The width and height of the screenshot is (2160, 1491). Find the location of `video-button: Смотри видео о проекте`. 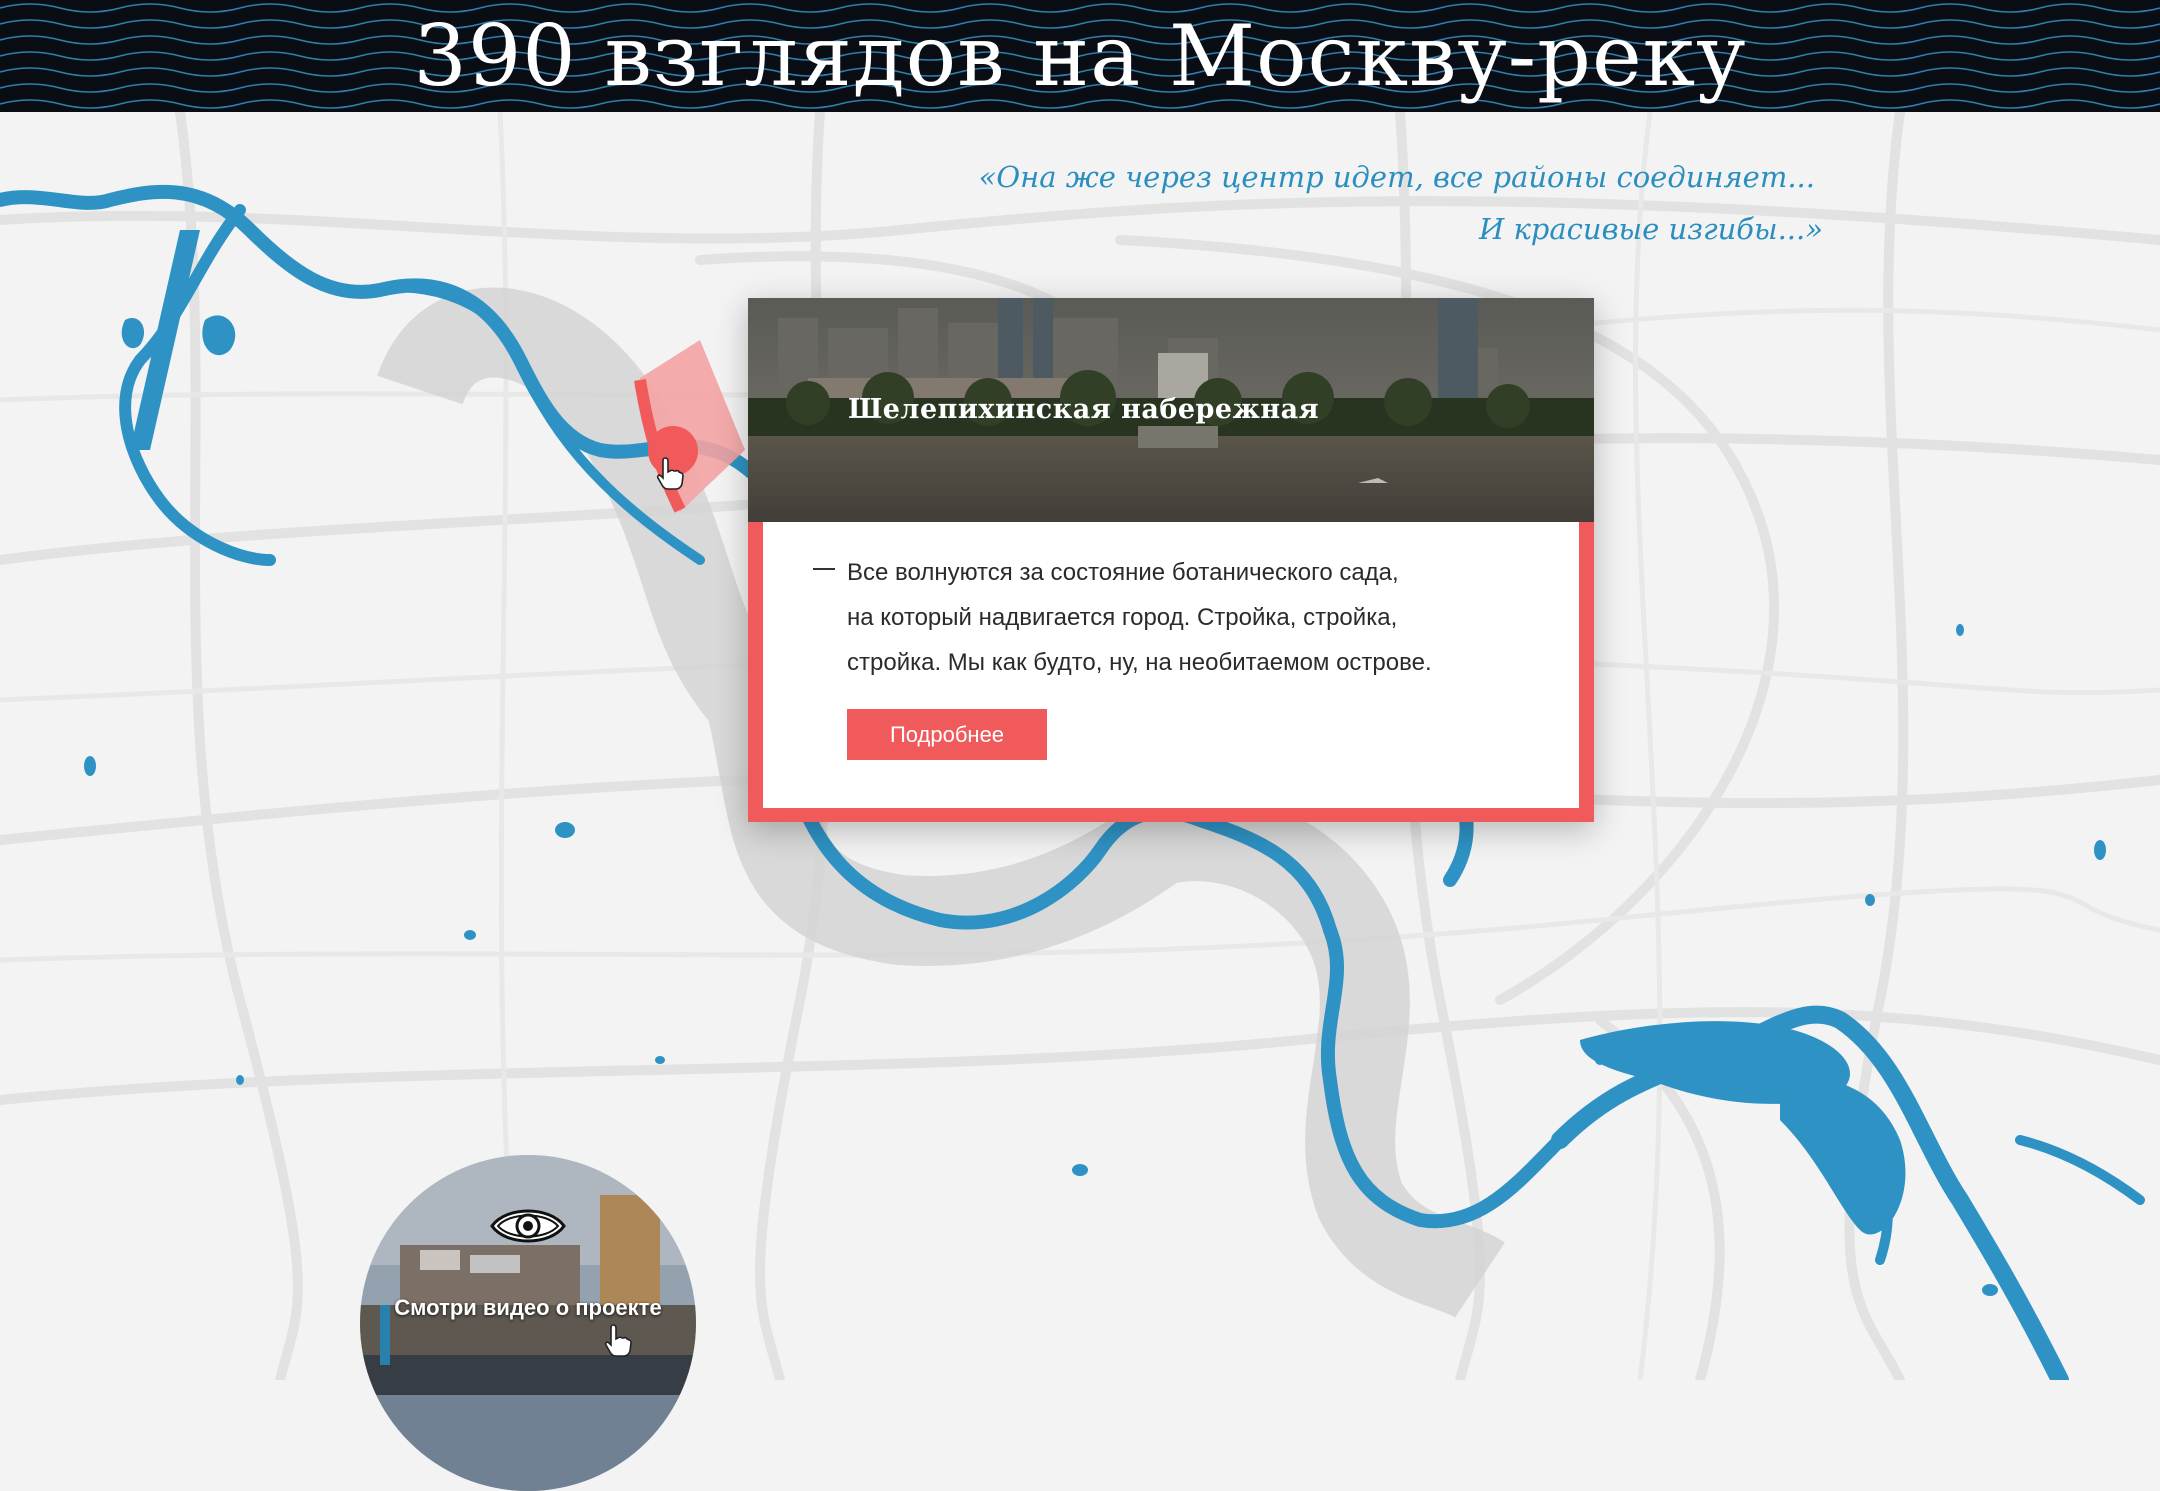

video-button: Смотри видео о проекте is located at coordinates (528, 1323).